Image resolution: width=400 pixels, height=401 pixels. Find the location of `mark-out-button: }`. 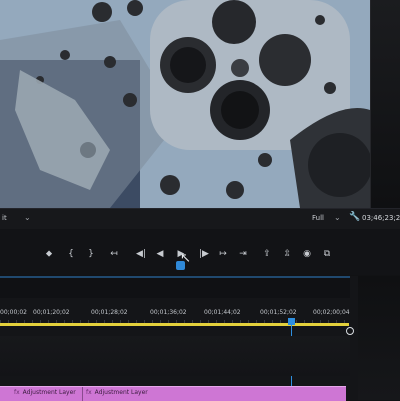

mark-out-button: } is located at coordinates (91, 254).